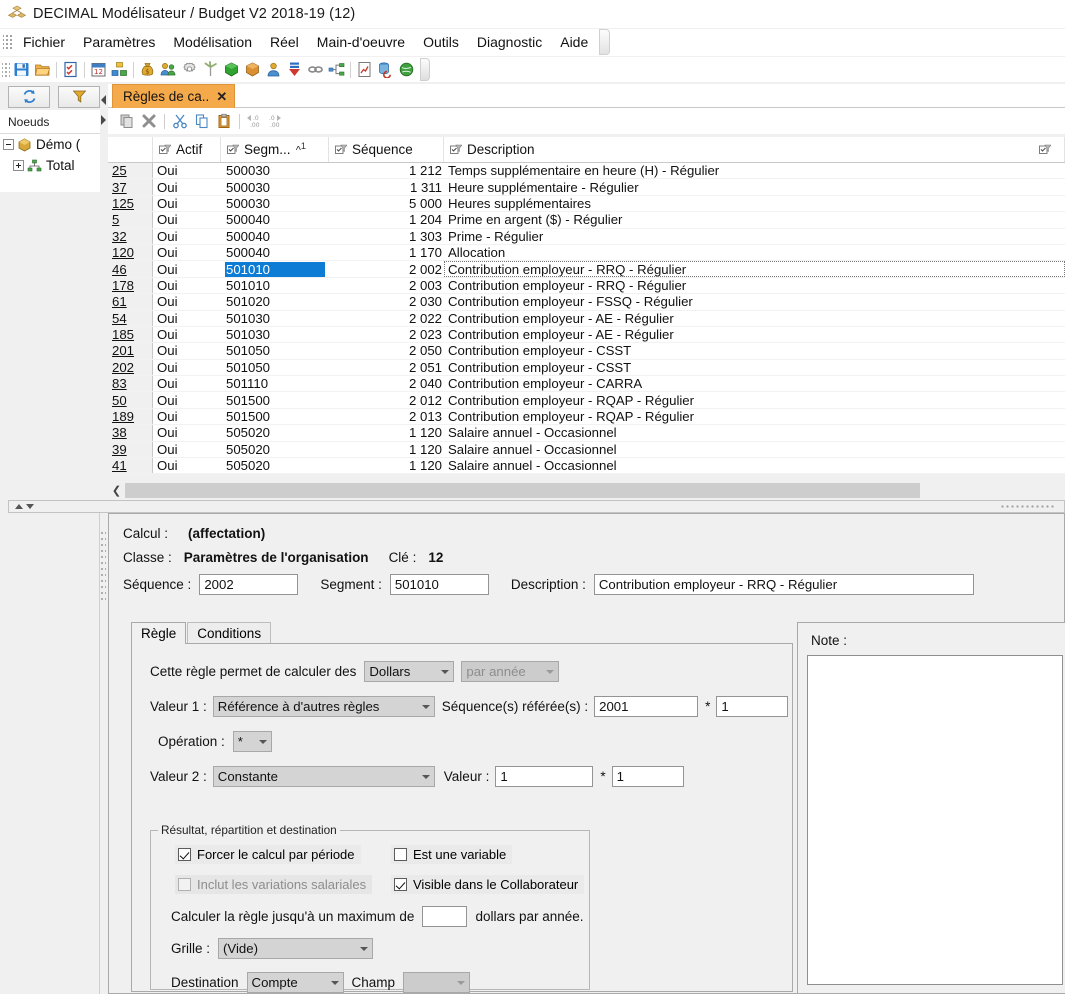  What do you see at coordinates (127, 121) in the screenshot?
I see `duplicate-icon` at bounding box center [127, 121].